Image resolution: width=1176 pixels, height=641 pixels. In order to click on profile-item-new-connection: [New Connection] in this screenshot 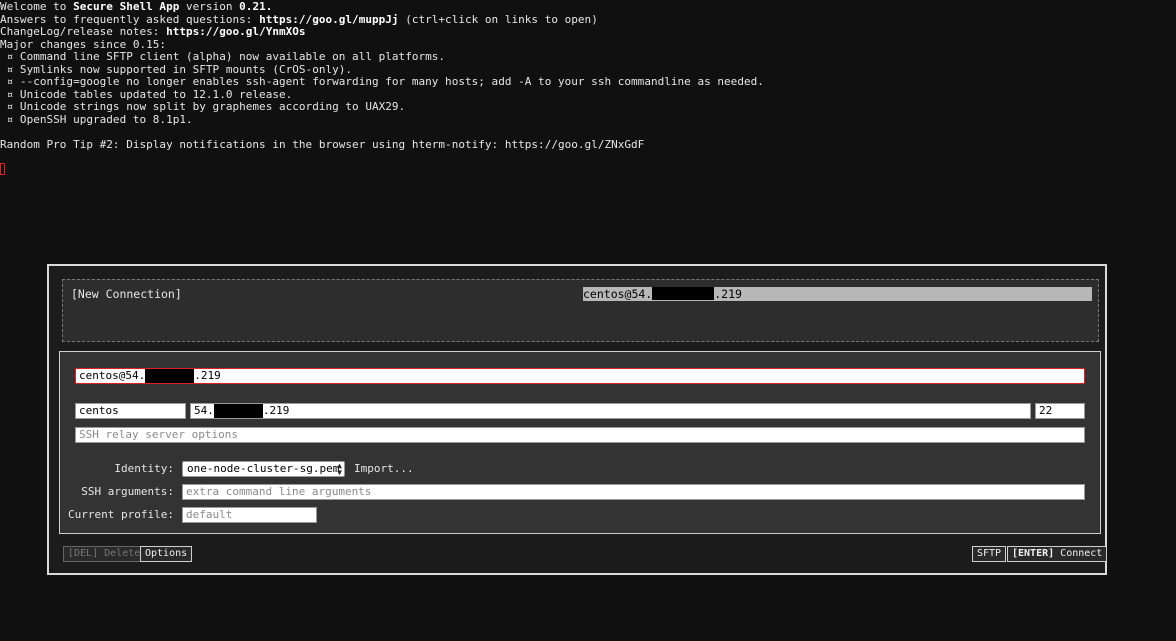, I will do `click(126, 294)`.